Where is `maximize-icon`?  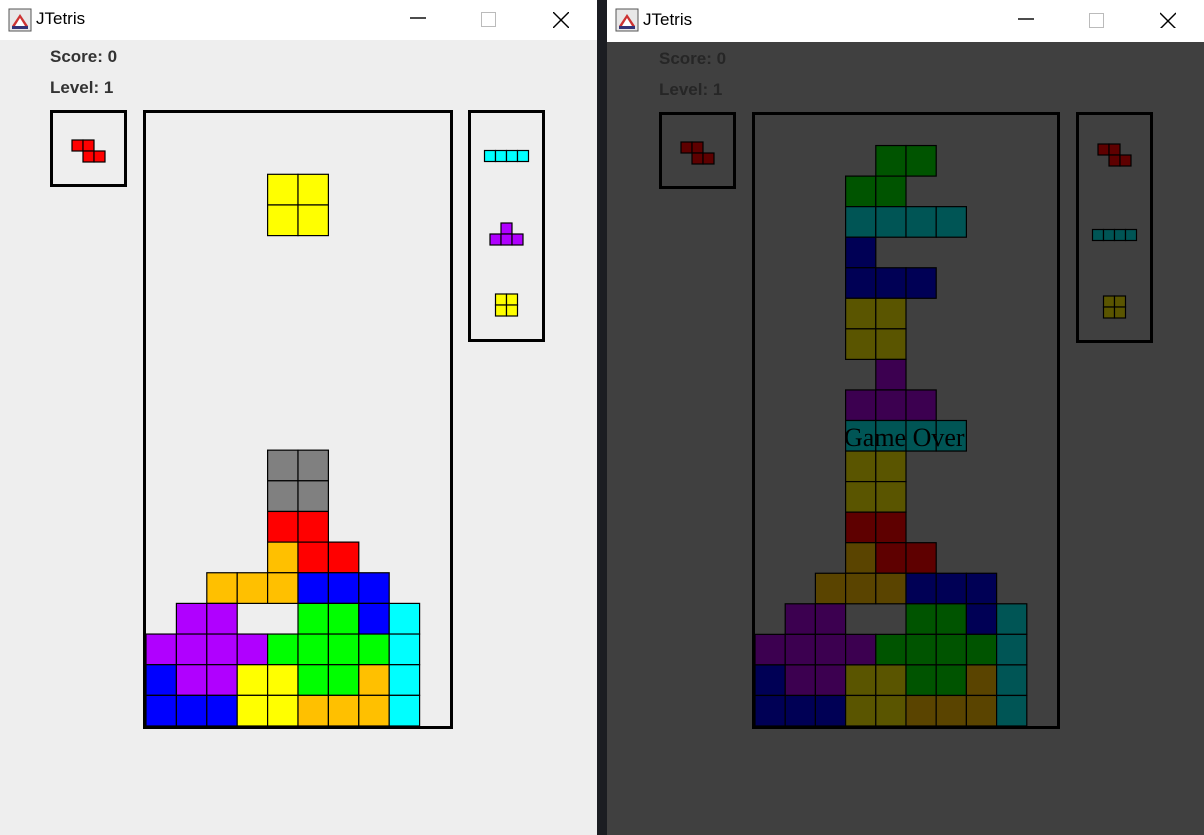 maximize-icon is located at coordinates (1096, 20).